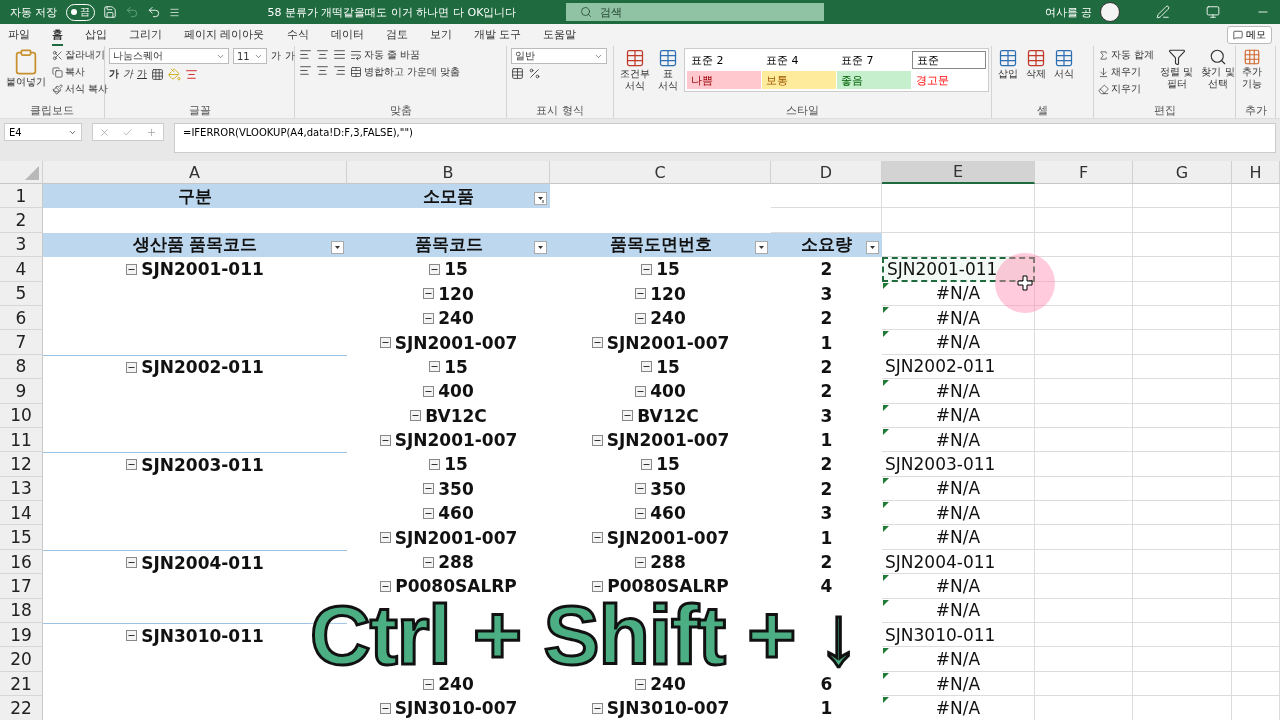 Image resolution: width=1280 pixels, height=720 pixels. What do you see at coordinates (725, 138) in the screenshot?
I see `formula-field: =IFERROR(VLOOKUP(A4,data!D:F,3,FALSE),"")` at bounding box center [725, 138].